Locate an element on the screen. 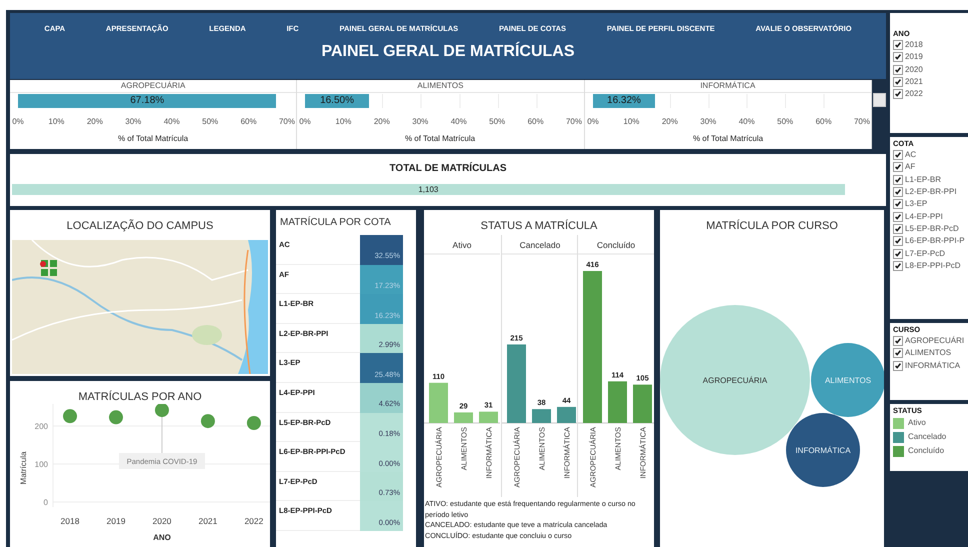 The width and height of the screenshot is (968, 547). facet-title: ALIMENTOS is located at coordinates (440, 86).